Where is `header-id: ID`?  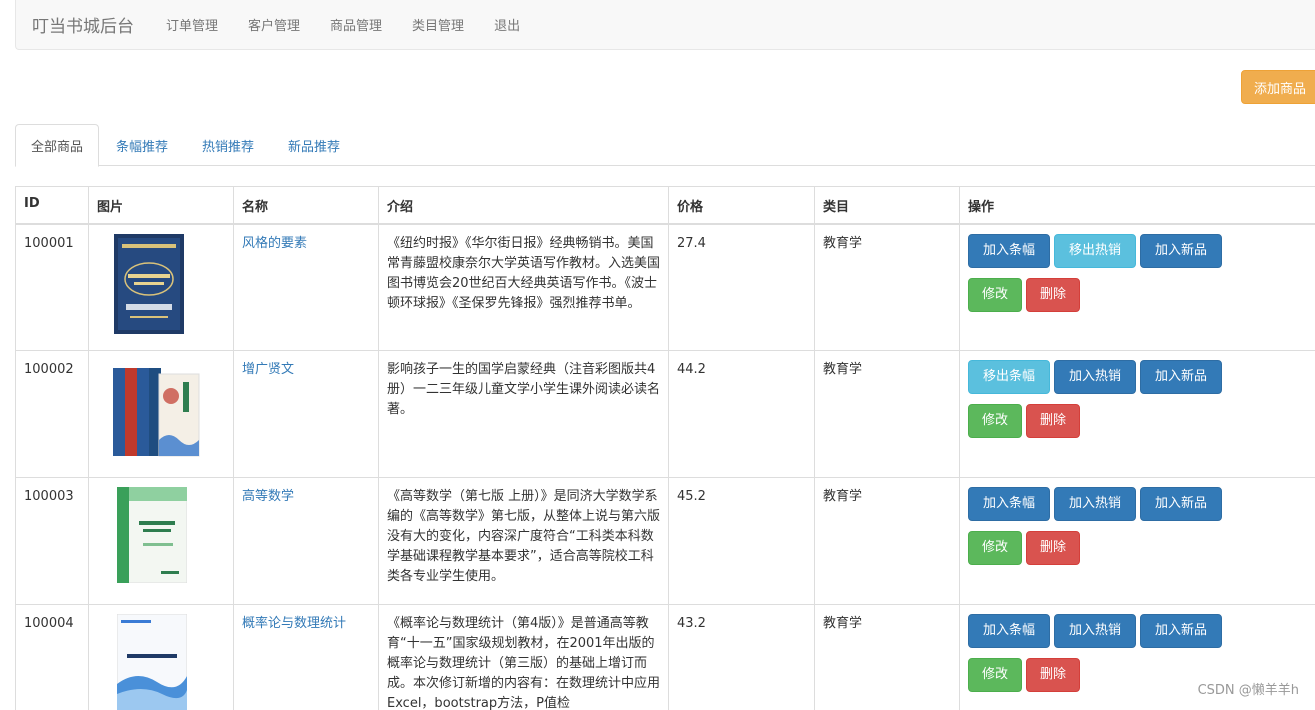
header-id: ID is located at coordinates (52, 205).